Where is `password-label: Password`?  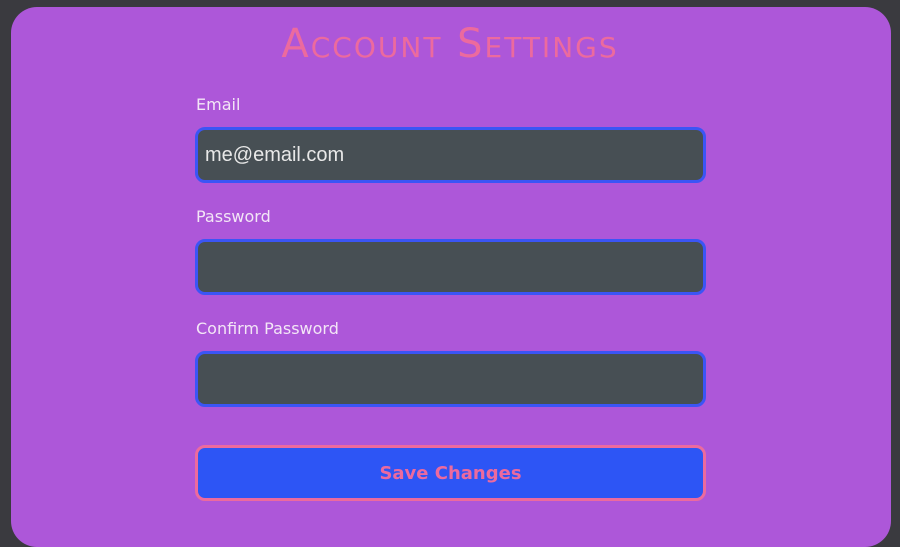 password-label: Password is located at coordinates (233, 216).